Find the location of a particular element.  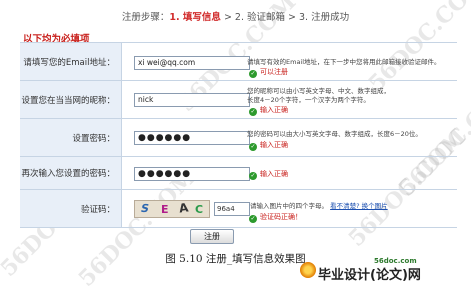

register-button: 注册 is located at coordinates (212, 236).